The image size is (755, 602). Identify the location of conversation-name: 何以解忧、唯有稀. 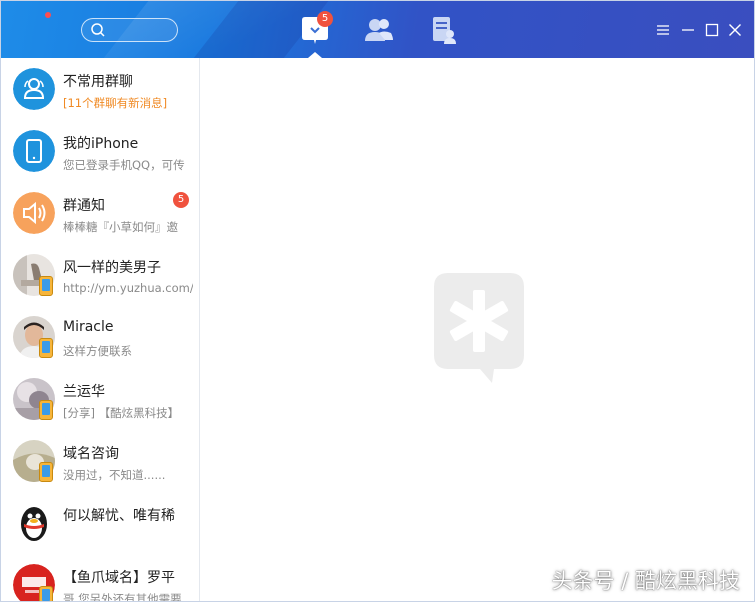
(119, 516).